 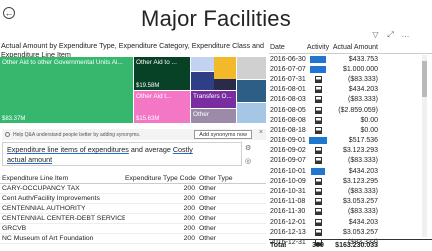 I want to click on table-row: 2016-10-01 $434.203, so click(x=350, y=171).